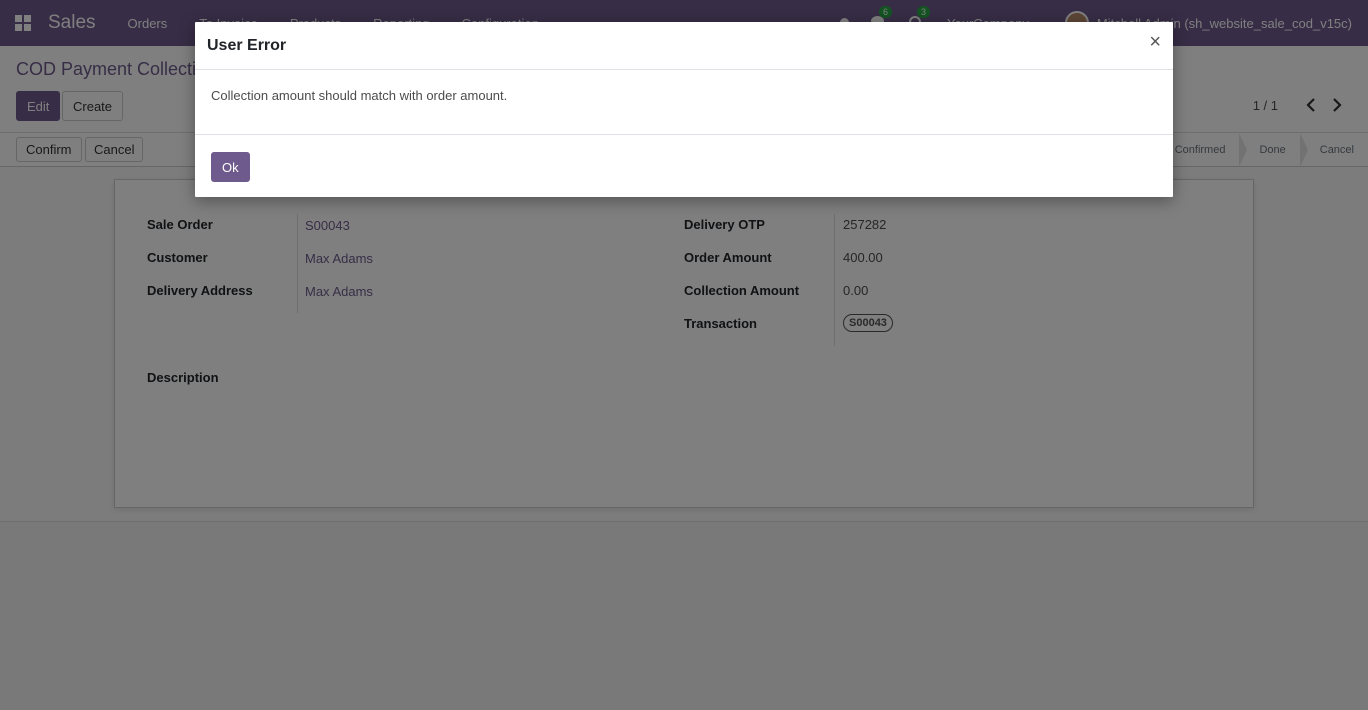  Describe the element at coordinates (1155, 42) in the screenshot. I see `close-icon: ×` at that location.